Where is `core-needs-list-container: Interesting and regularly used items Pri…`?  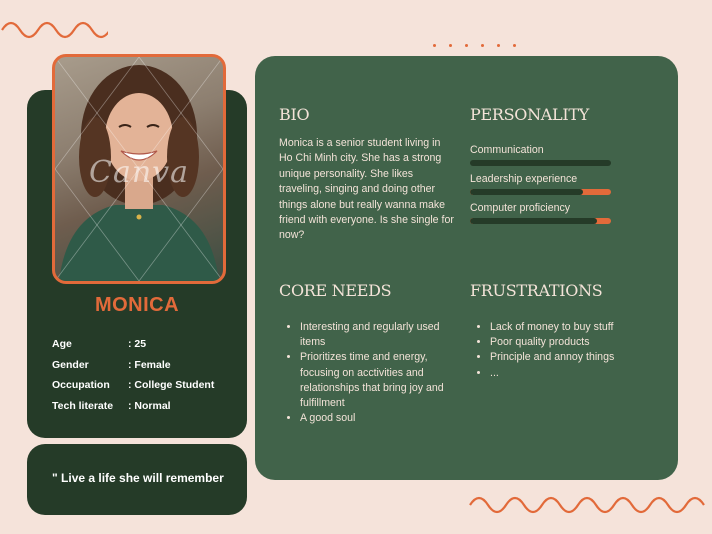
core-needs-list-container: Interesting and regularly used items Pri… is located at coordinates (365, 373).